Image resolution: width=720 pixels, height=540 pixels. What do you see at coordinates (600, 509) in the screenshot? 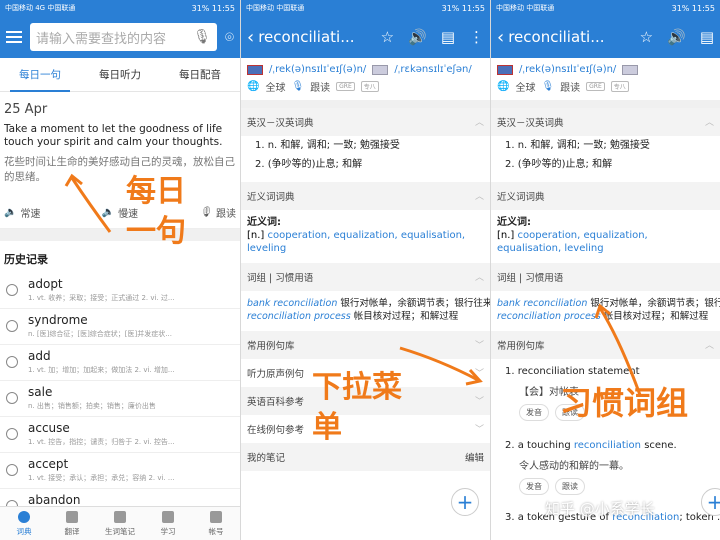
I see `watermark: 知乎 @小系学长` at bounding box center [600, 509].